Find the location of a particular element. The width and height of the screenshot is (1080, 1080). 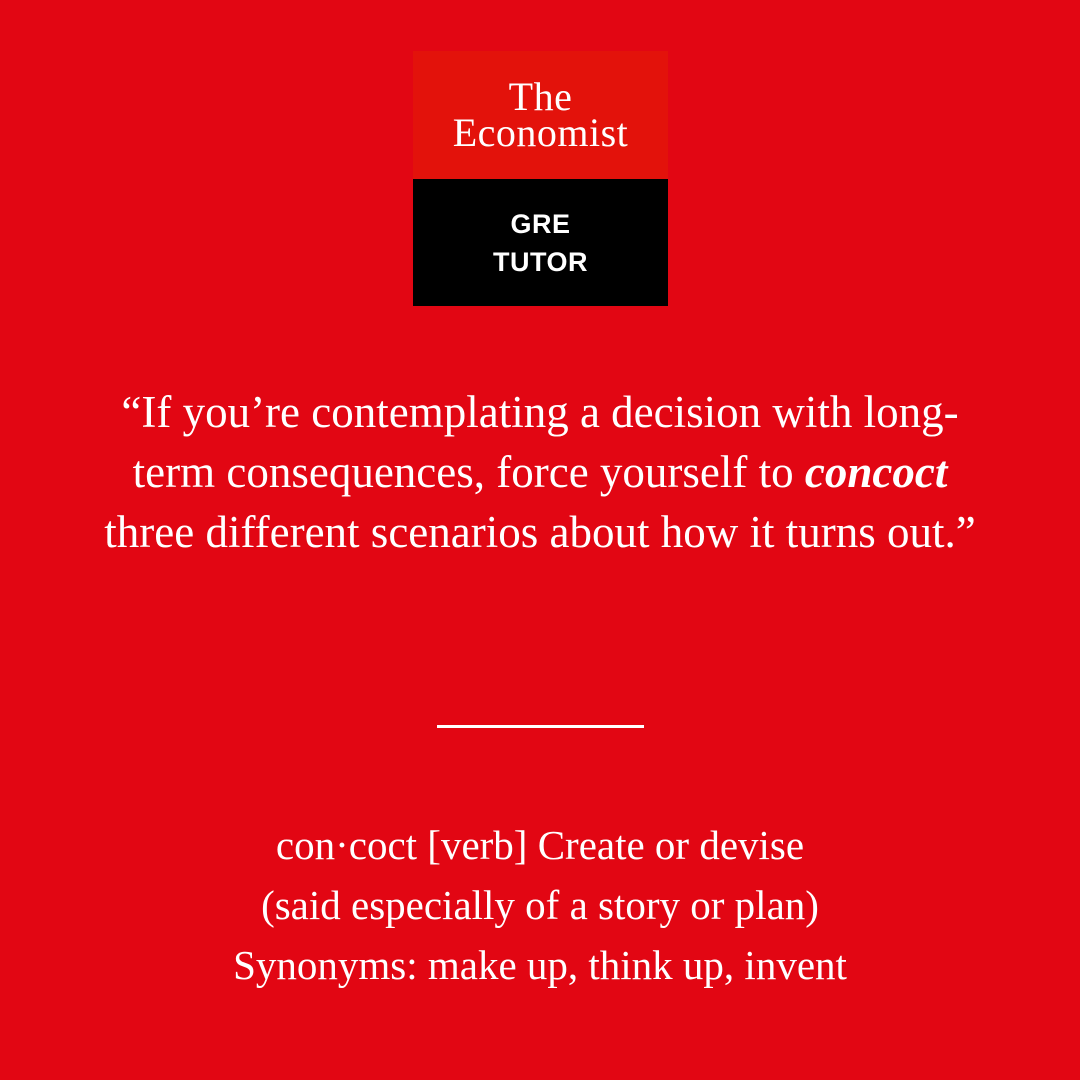

logo-sub-tutor: TUTOR is located at coordinates (540, 261).